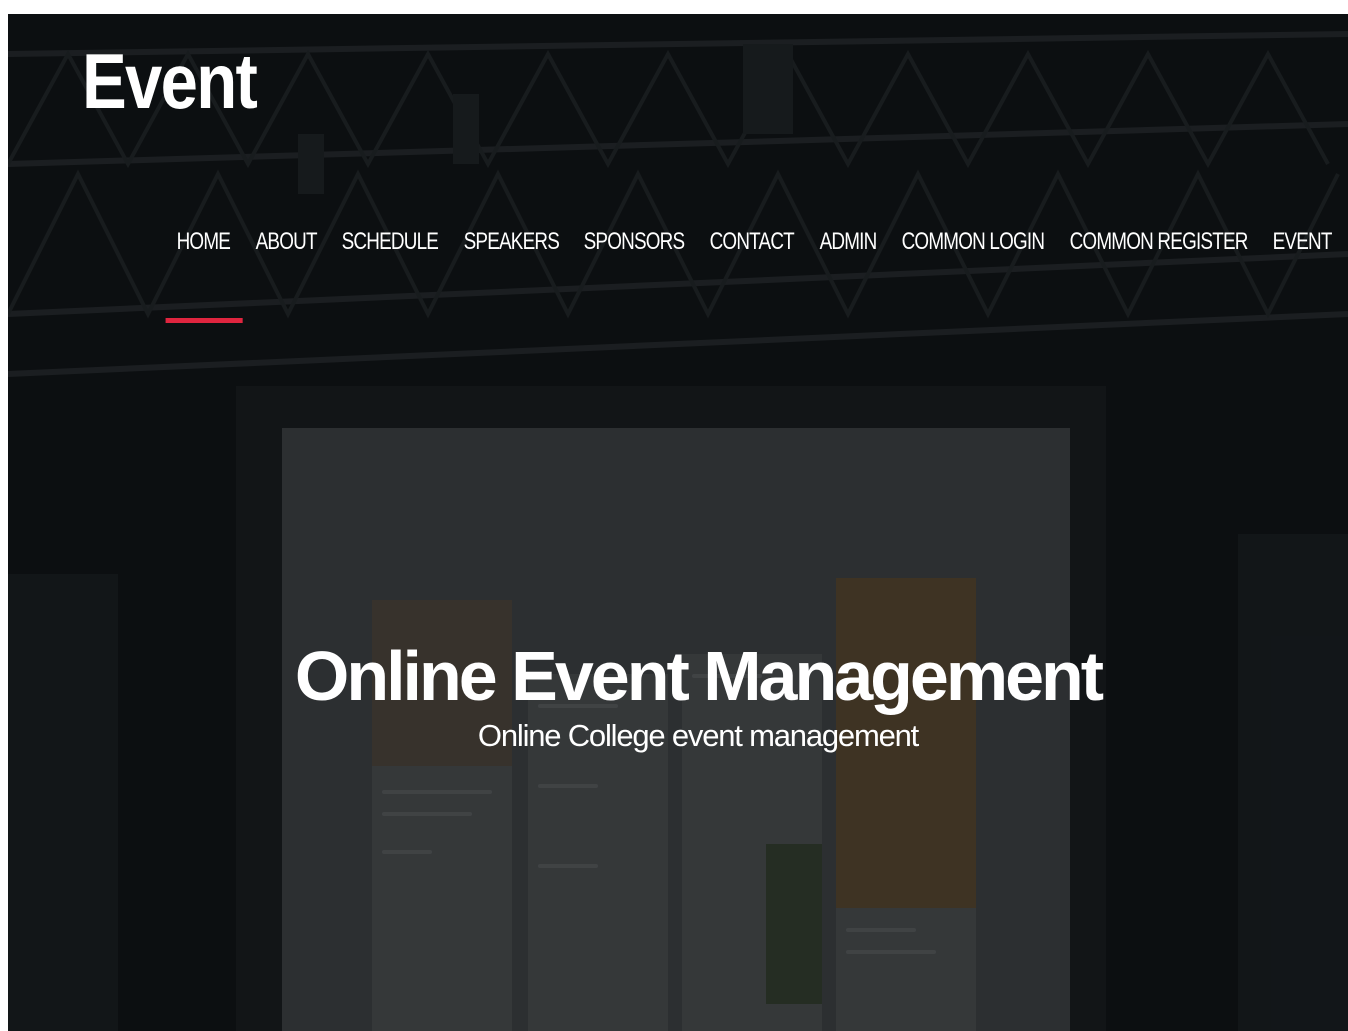 This screenshot has height=1031, width=1348. I want to click on nav-item-about: ABOUT, so click(286, 238).